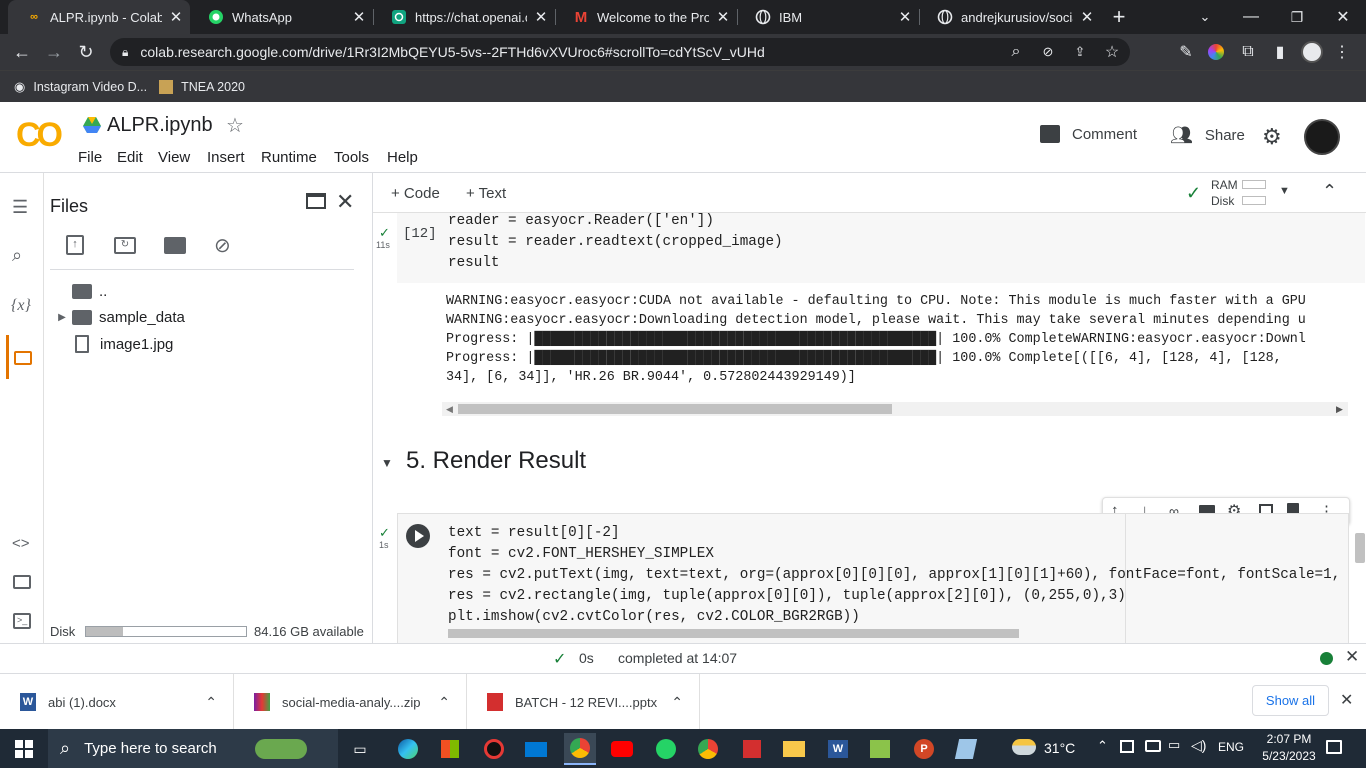  Describe the element at coordinates (1289, 756) in the screenshot. I see `clock-date: 5/23/2023` at that location.